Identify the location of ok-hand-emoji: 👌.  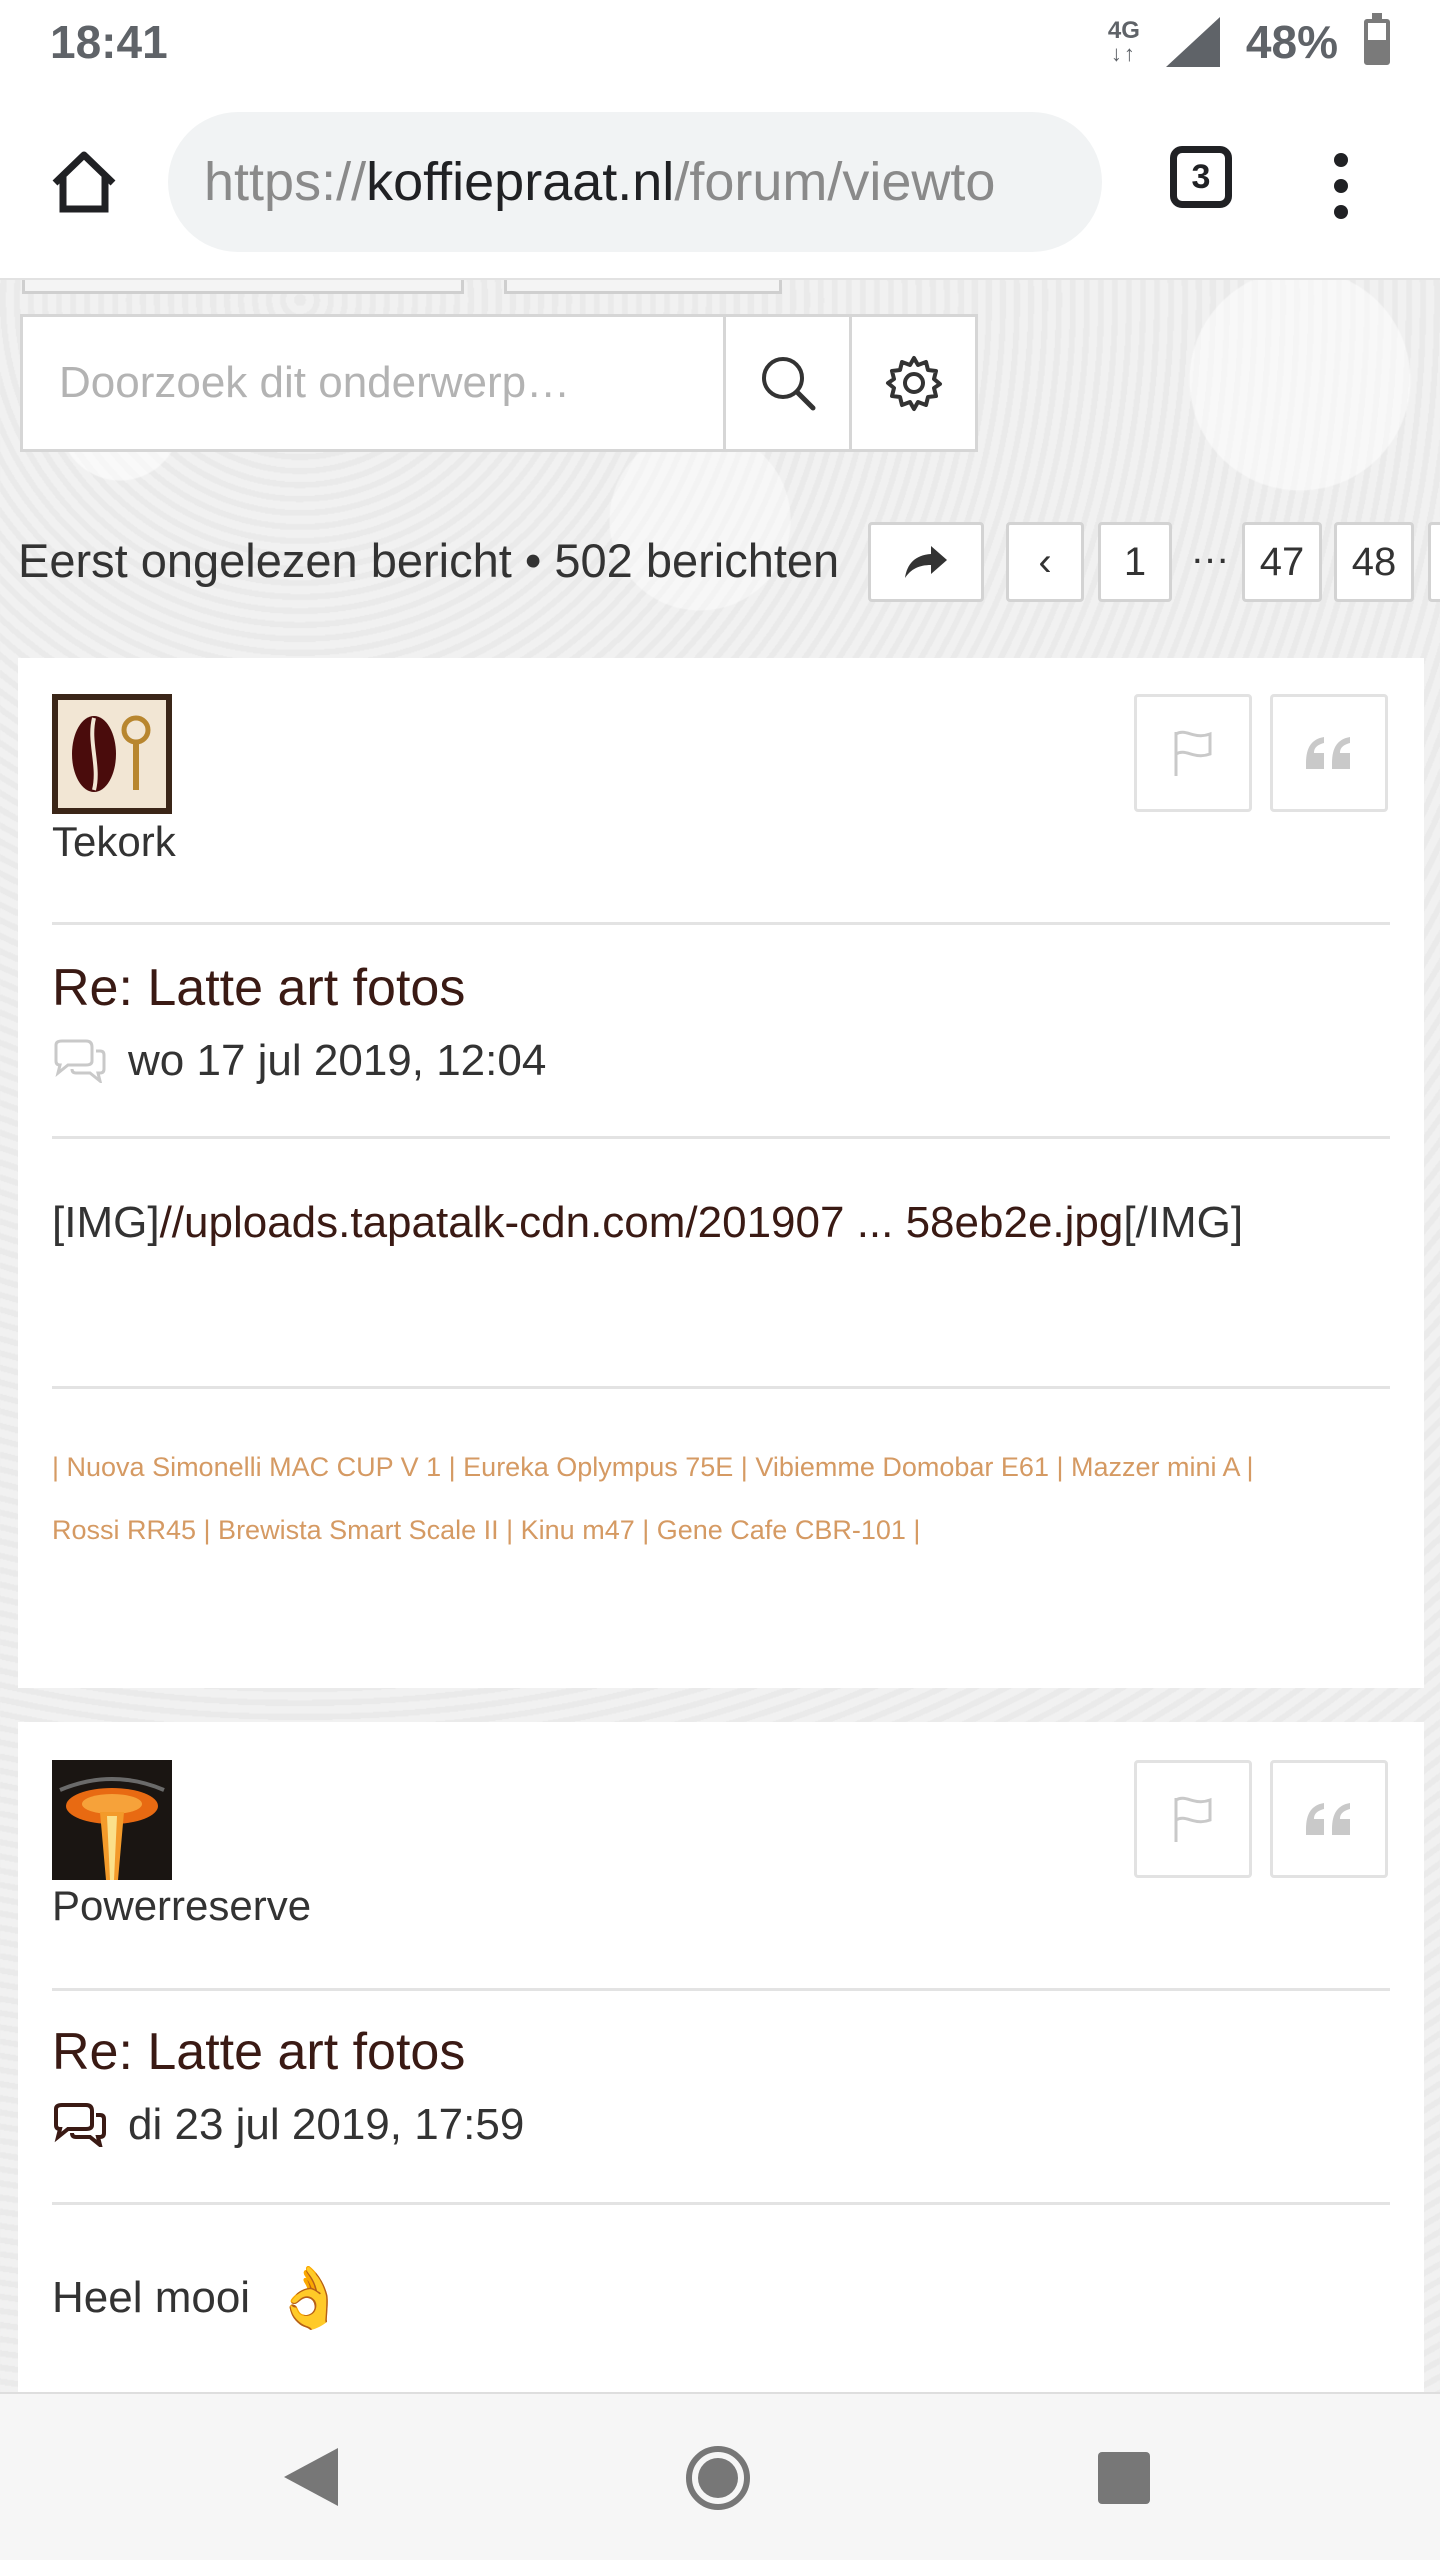
(309, 2297).